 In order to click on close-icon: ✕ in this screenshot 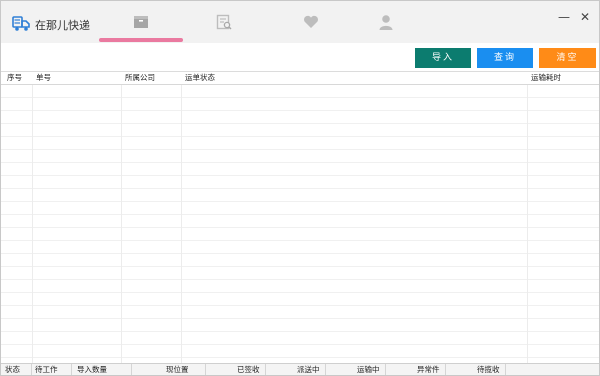, I will do `click(585, 17)`.